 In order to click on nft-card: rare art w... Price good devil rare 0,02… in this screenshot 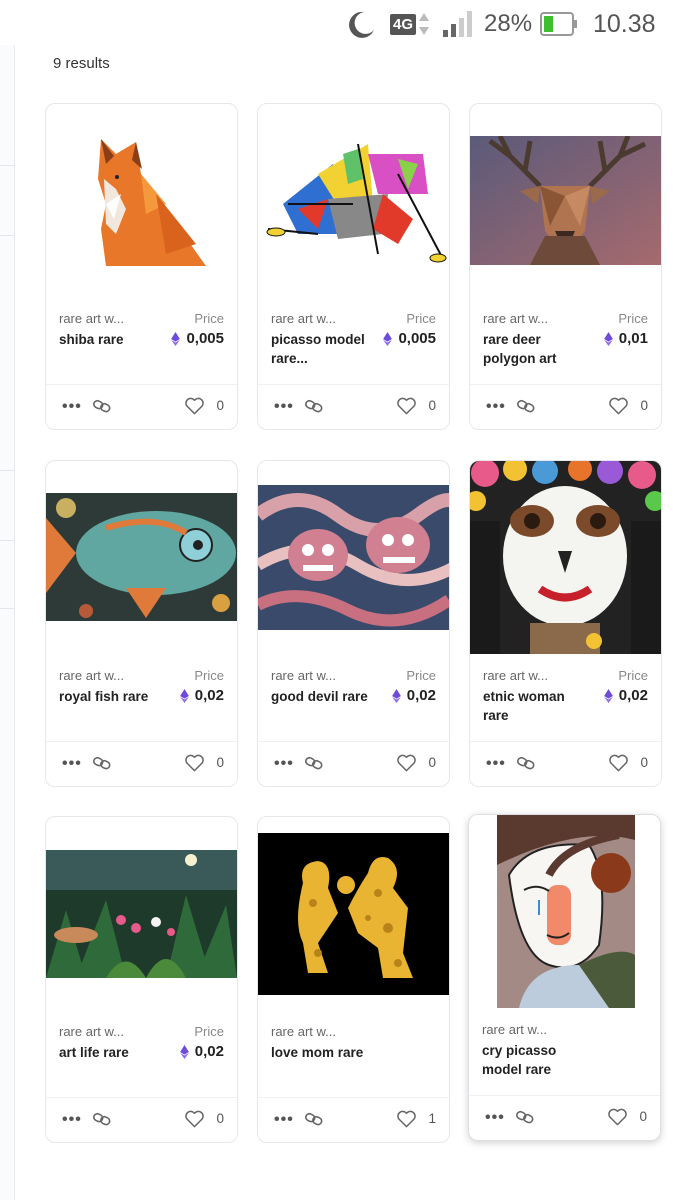, I will do `click(353, 623)`.